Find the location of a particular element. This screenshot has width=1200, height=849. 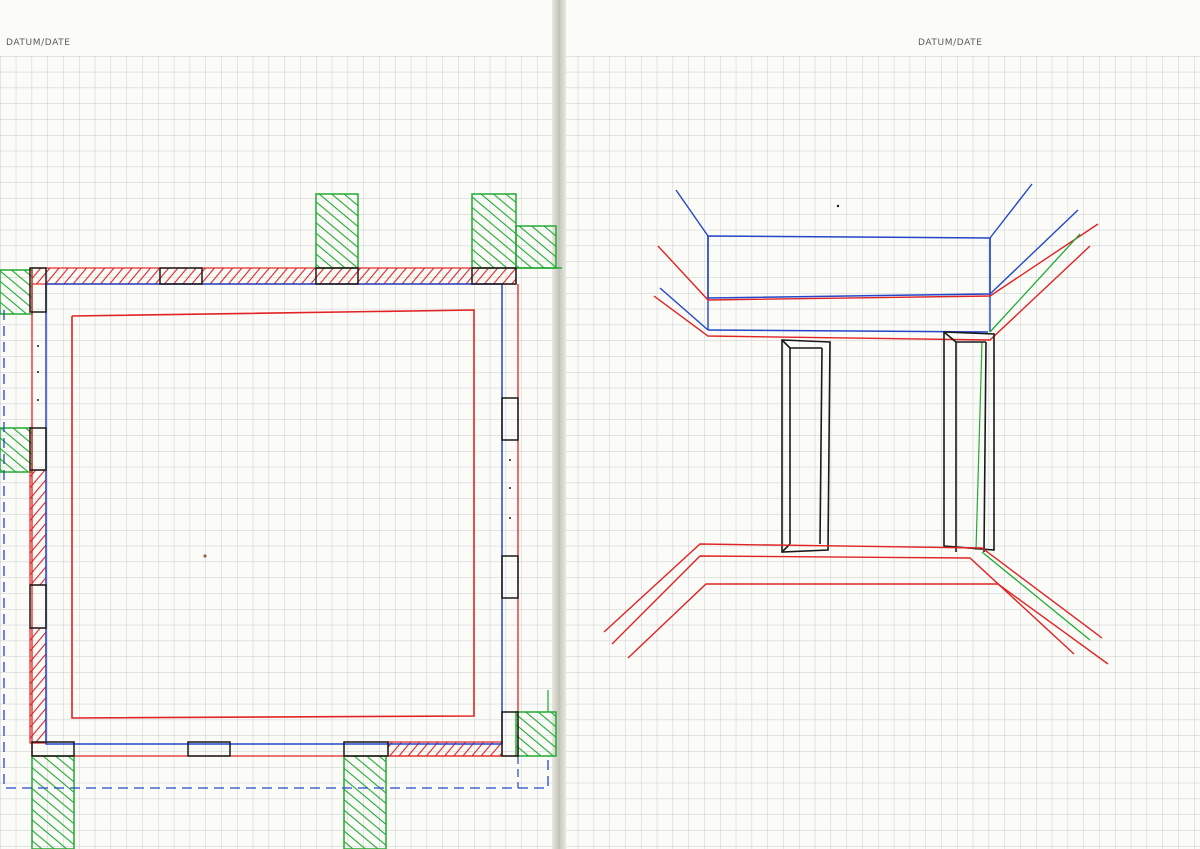

pencil-dot is located at coordinates (838, 206).